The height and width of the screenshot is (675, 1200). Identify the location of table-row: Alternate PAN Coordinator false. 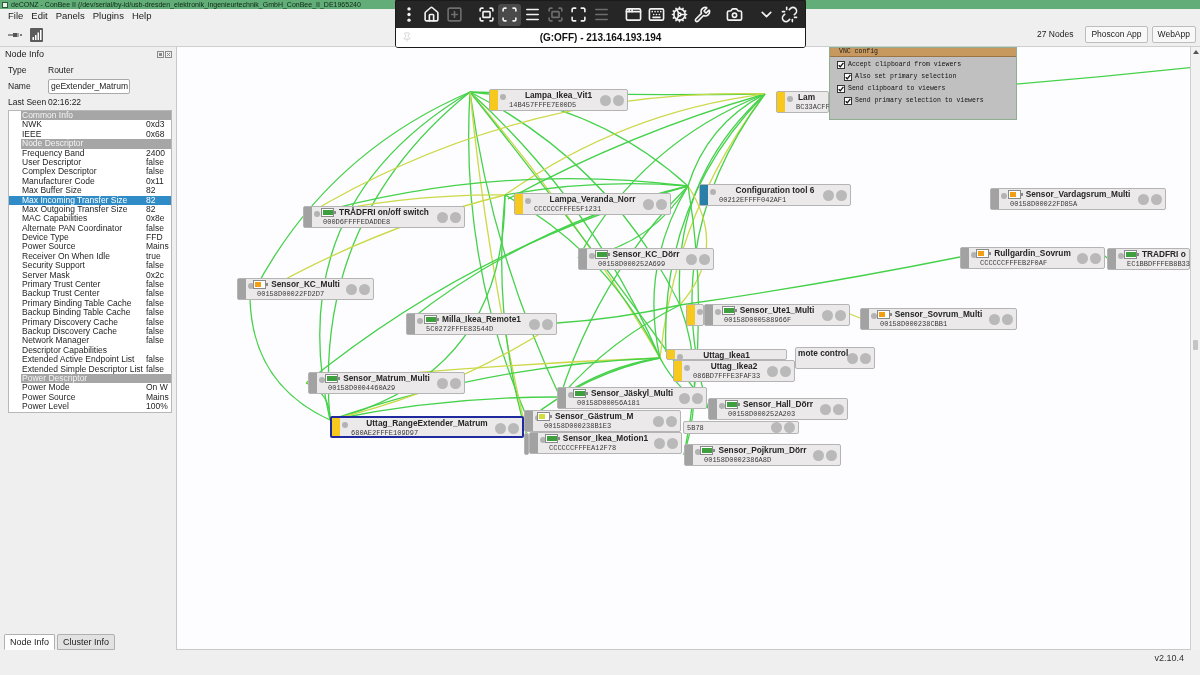
(90, 228).